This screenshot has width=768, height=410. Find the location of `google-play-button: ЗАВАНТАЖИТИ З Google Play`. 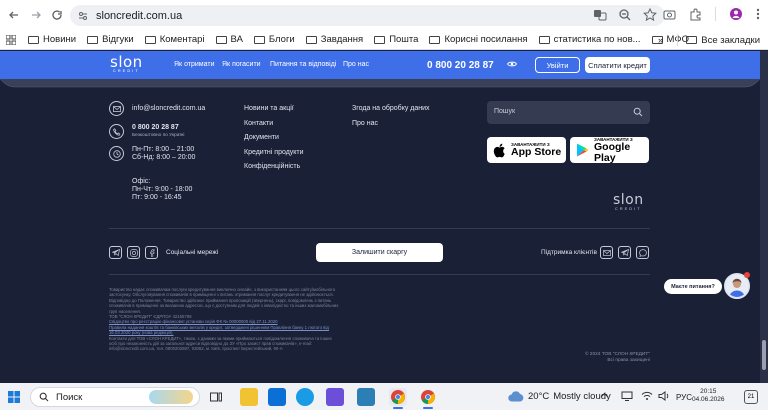

google-play-button: ЗАВАНТАЖИТИ З Google Play is located at coordinates (609, 150).